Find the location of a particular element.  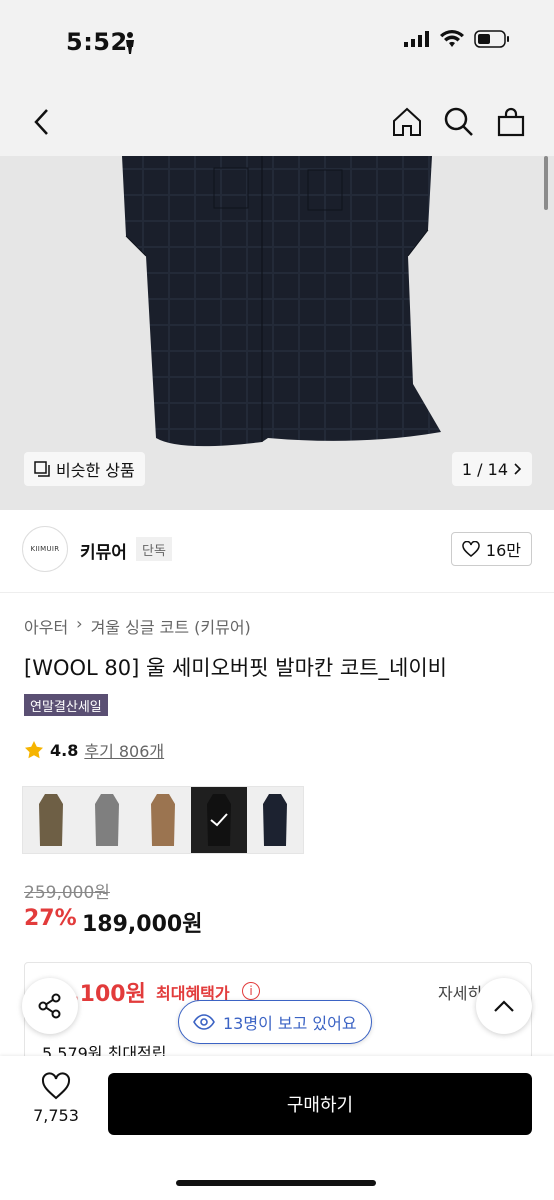

scroll-indicator is located at coordinates (546, 183).